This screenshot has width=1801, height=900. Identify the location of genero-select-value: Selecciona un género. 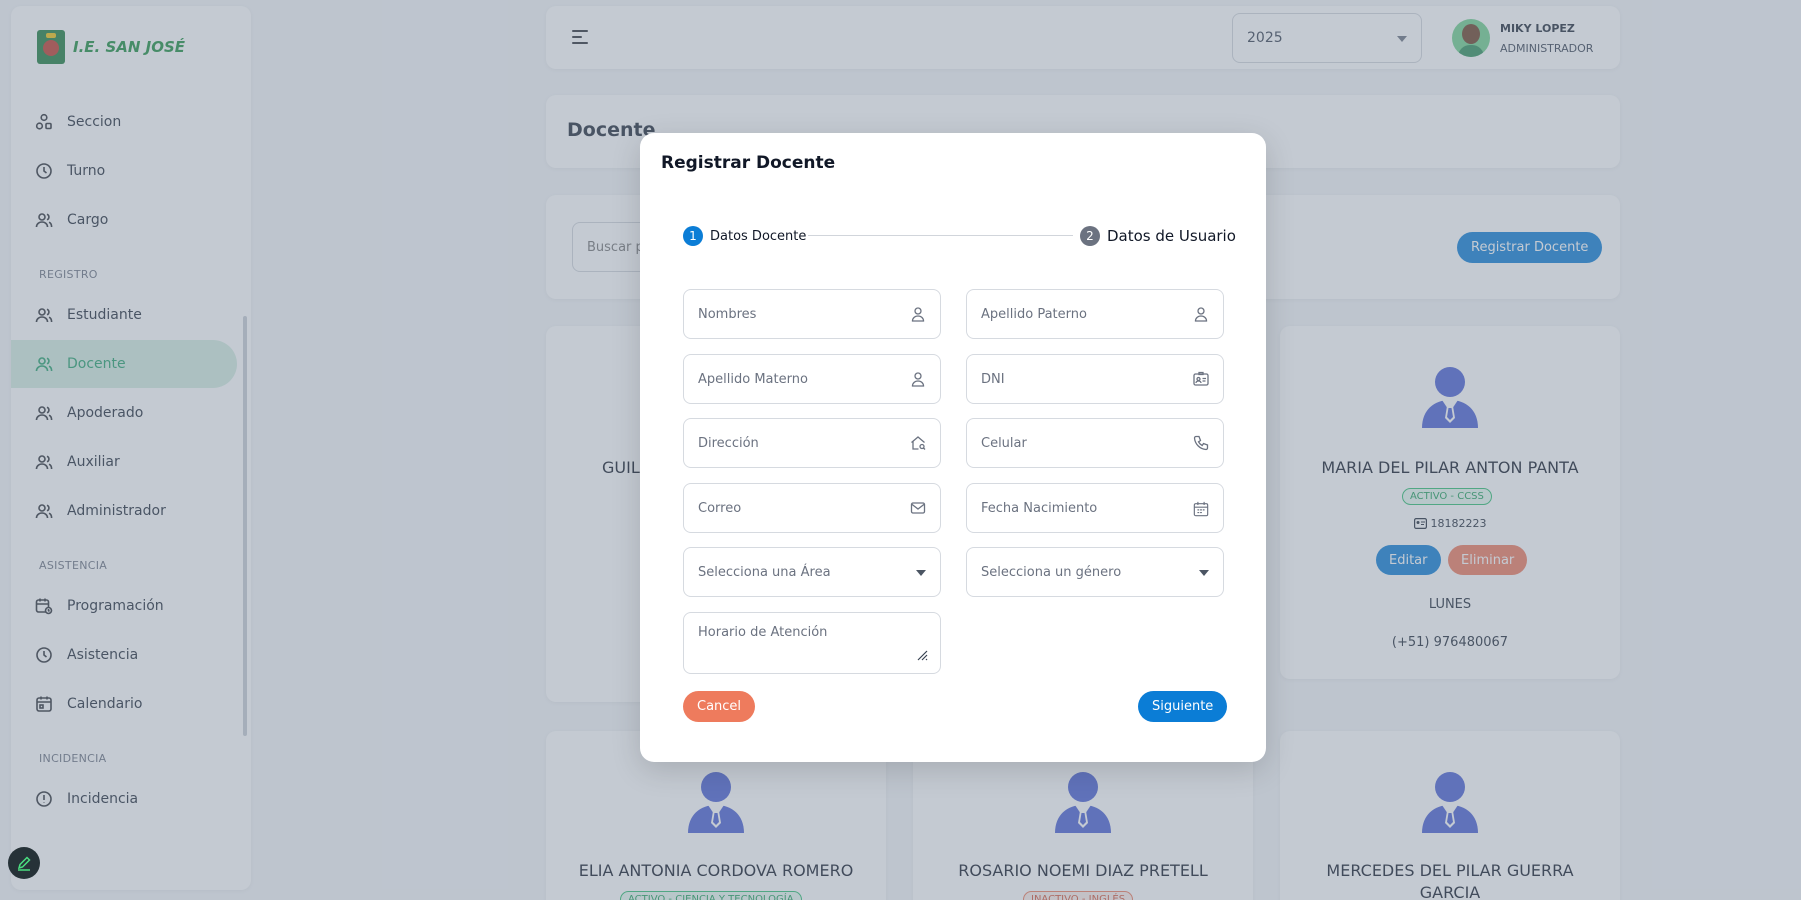
(1051, 572).